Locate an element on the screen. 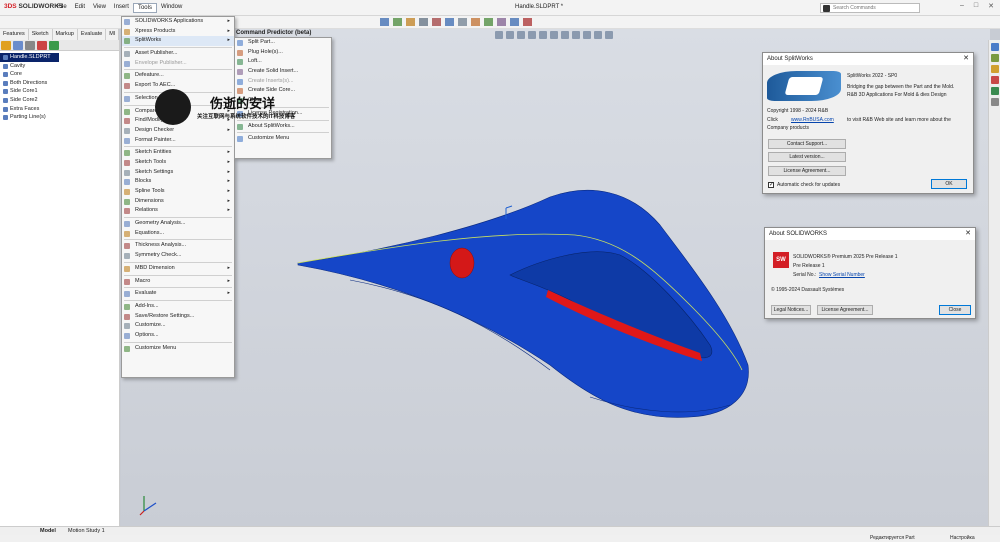 The width and height of the screenshot is (1000, 542). menu-item-blocks: Blocks ▸ is located at coordinates (178, 182).